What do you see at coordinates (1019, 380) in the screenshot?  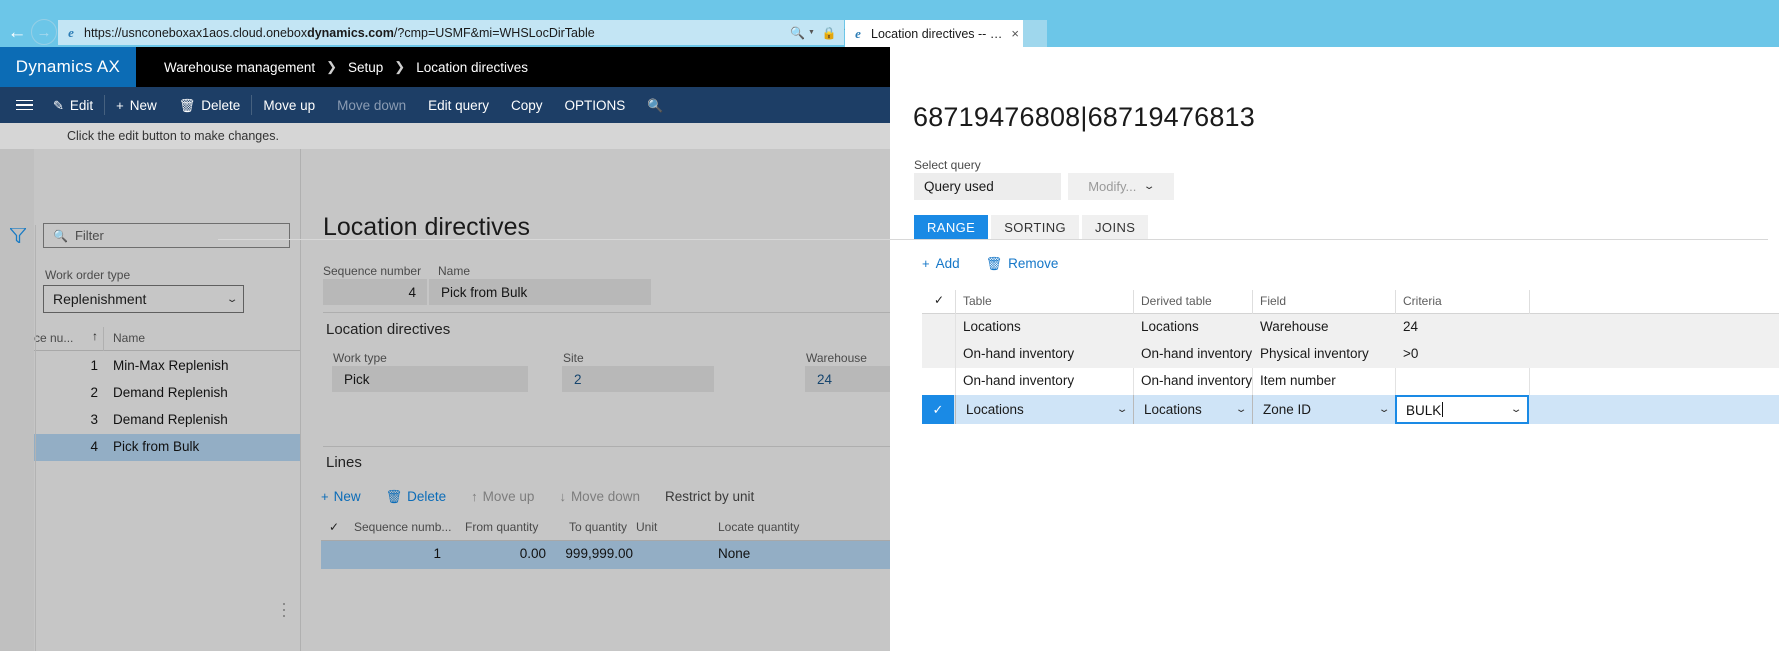 I see `cell-table: On-hand inventory` at bounding box center [1019, 380].